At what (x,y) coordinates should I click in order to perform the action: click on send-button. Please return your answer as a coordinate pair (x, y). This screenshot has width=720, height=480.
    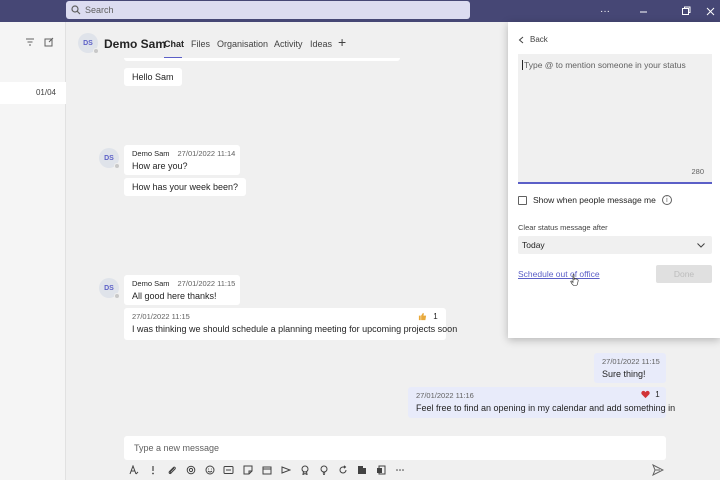
    Looking at the image, I should click on (658, 470).